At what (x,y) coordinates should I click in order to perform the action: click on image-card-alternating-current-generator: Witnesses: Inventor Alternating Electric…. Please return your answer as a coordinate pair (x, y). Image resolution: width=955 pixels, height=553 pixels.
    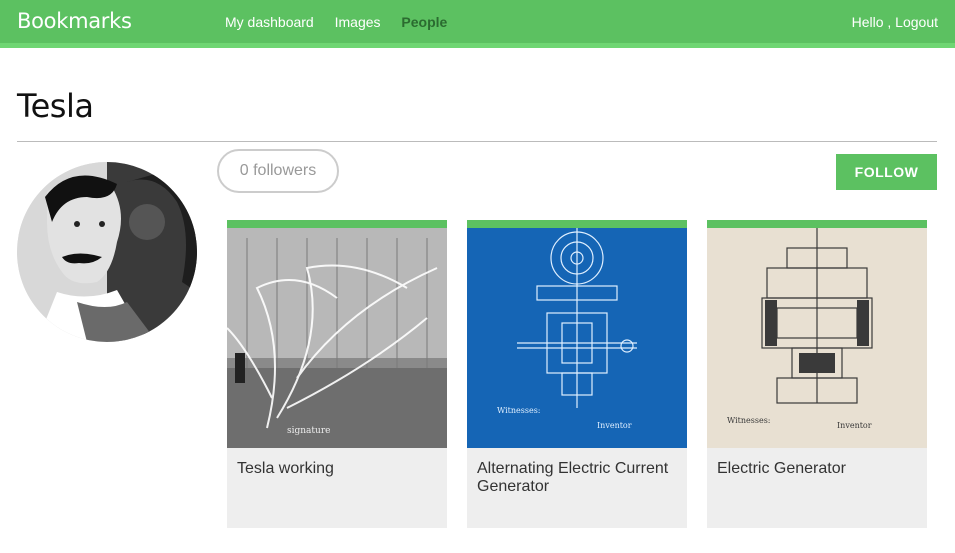
    Looking at the image, I should click on (577, 374).